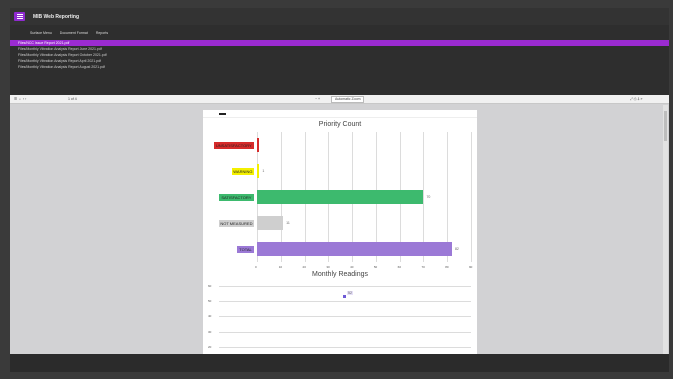 The image size is (673, 379). Describe the element at coordinates (222, 114) in the screenshot. I see `header-mark` at that location.